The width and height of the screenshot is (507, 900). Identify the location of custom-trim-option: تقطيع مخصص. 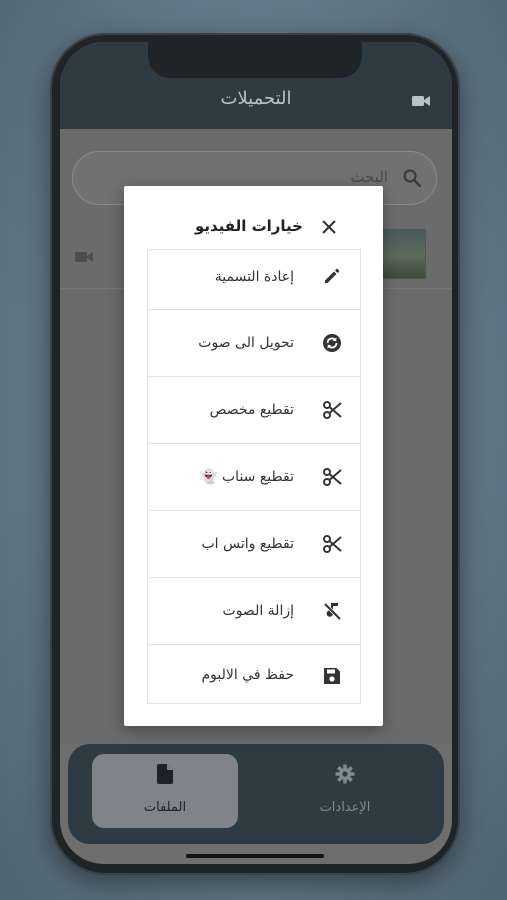
(254, 410).